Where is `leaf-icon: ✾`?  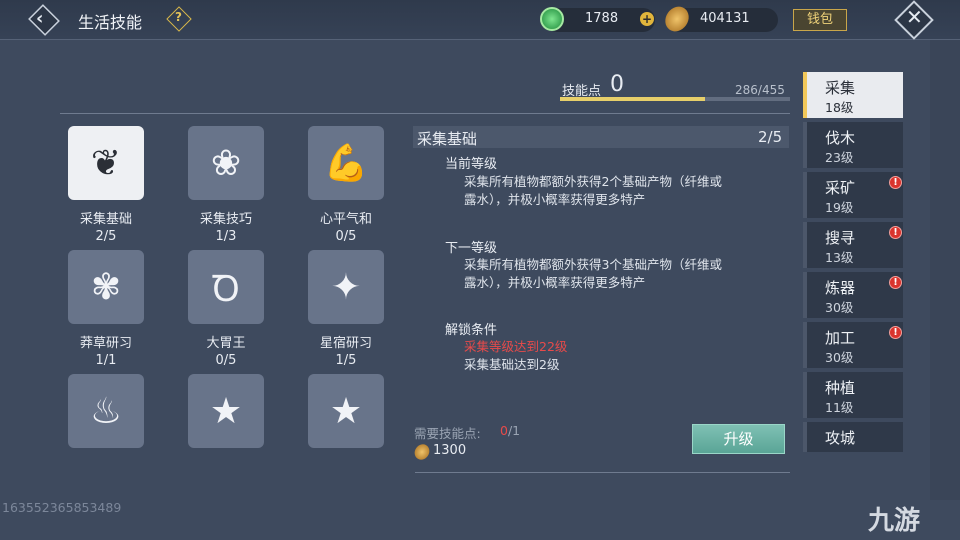
leaf-icon: ✾ is located at coordinates (106, 287).